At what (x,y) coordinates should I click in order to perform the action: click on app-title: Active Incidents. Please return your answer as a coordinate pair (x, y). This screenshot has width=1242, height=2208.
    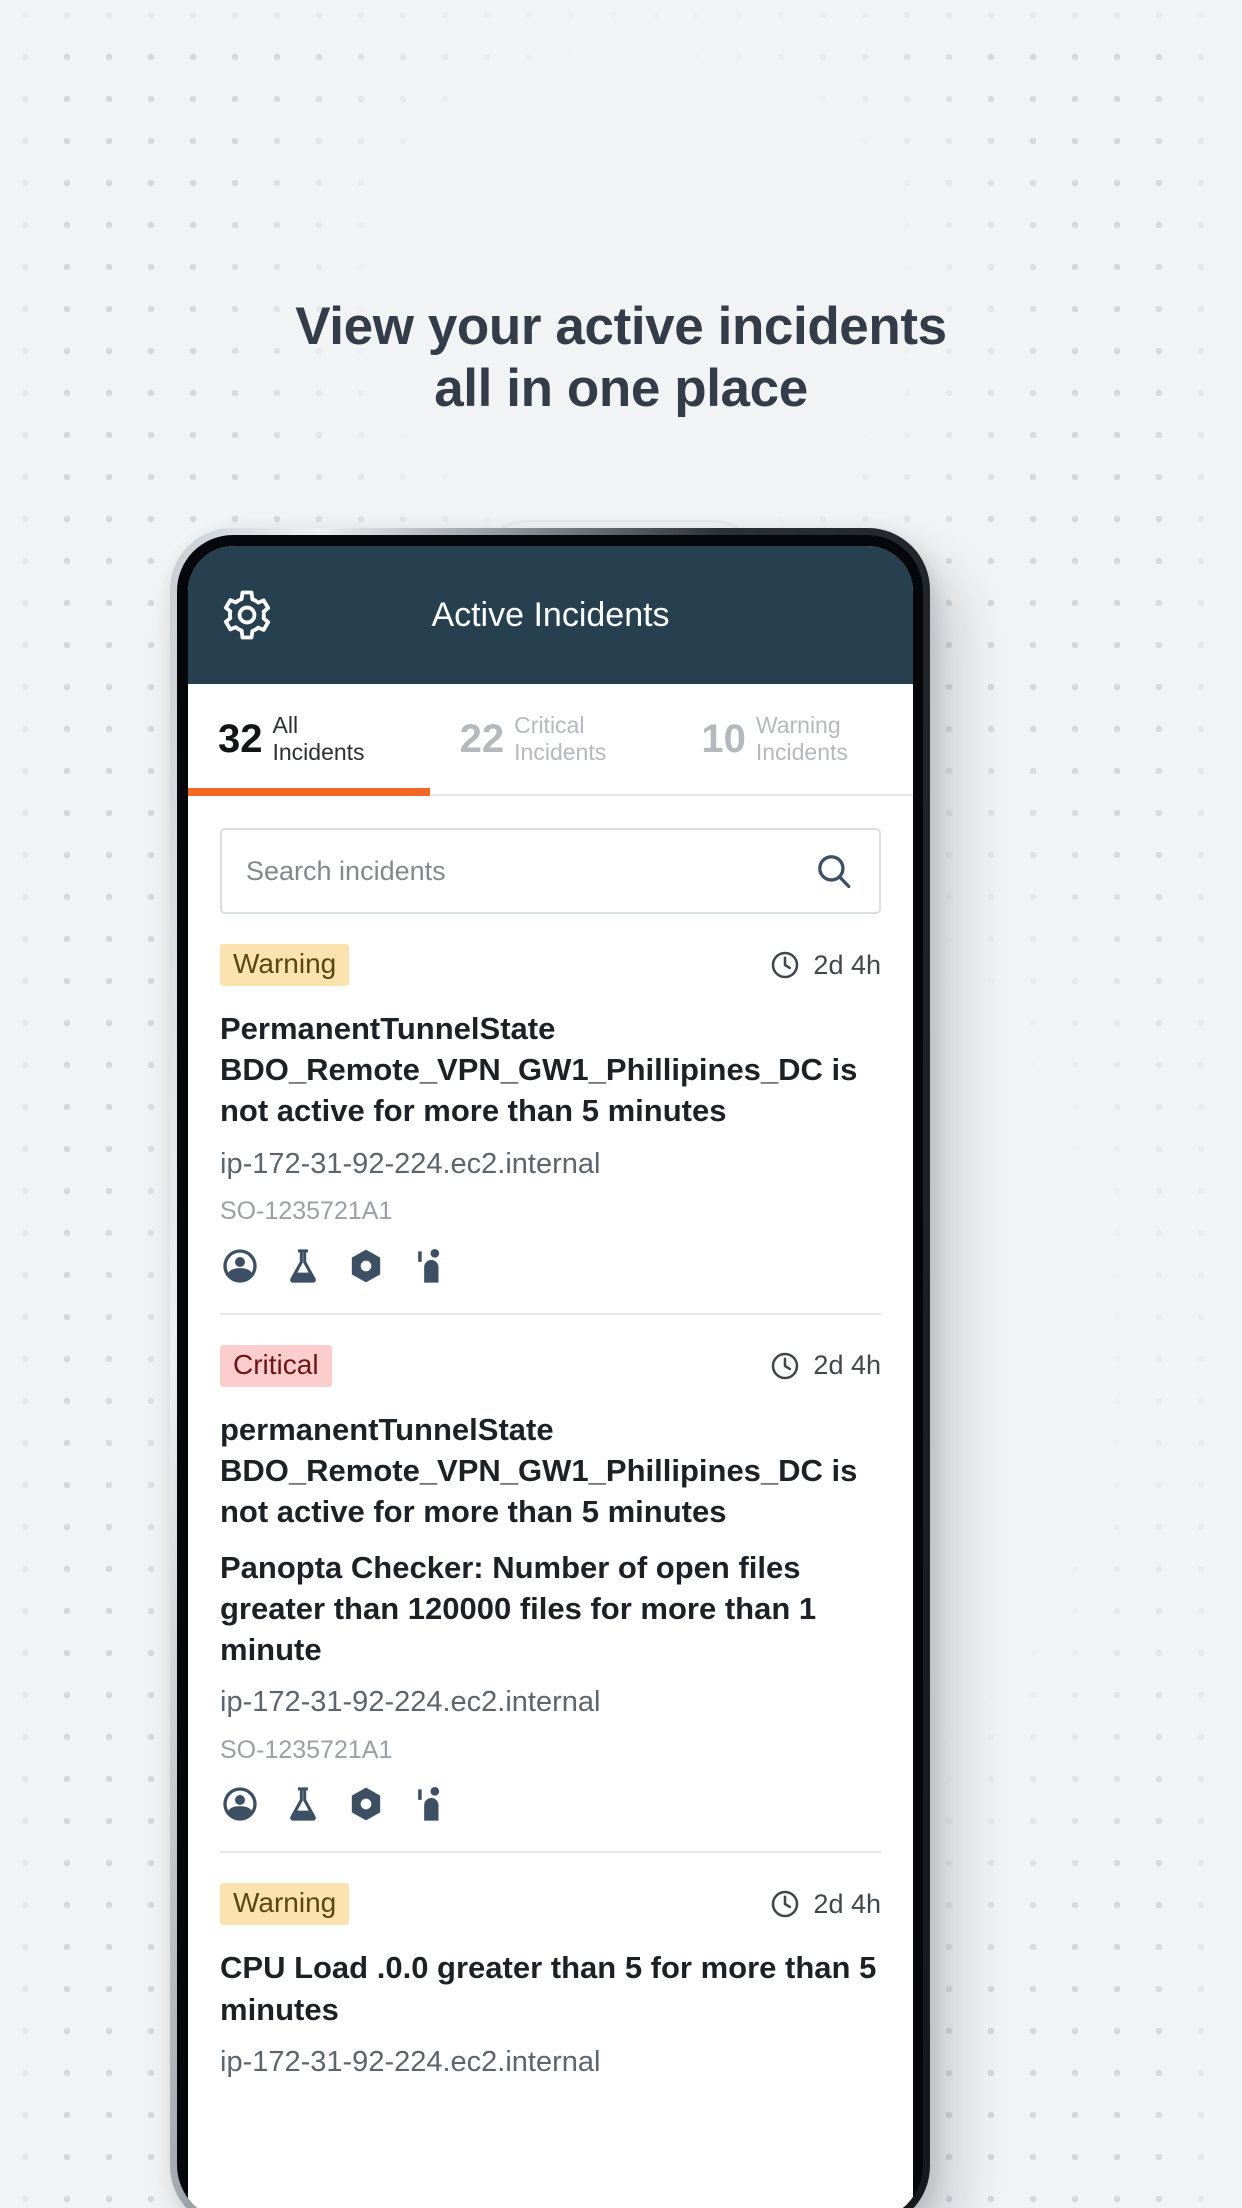
    Looking at the image, I should click on (550, 614).